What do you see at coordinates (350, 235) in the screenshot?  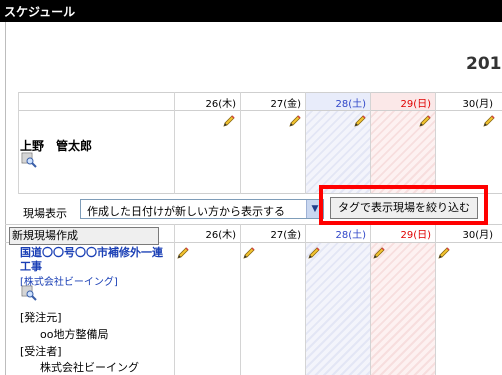 I see `day-header-28-lower: 28(土)` at bounding box center [350, 235].